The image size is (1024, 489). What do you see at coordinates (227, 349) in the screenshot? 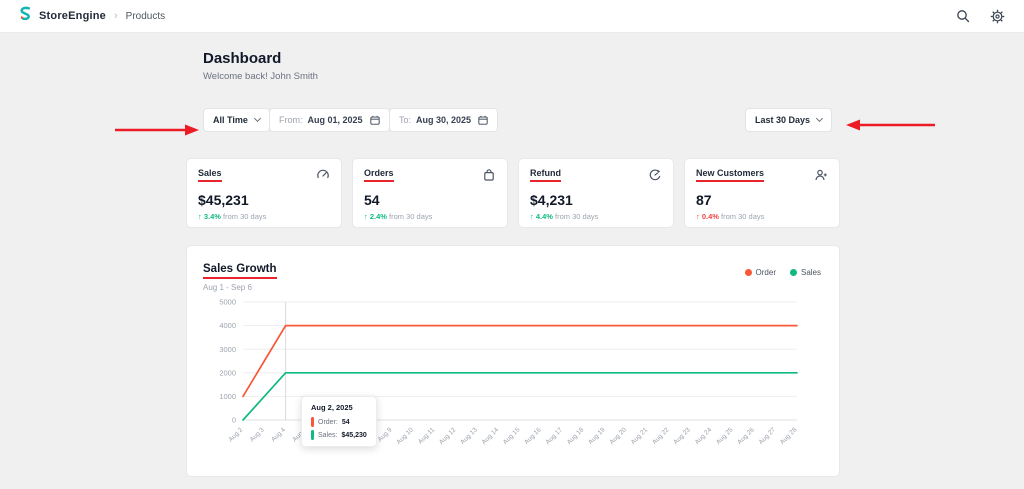
I see `svg-text: 3000` at bounding box center [227, 349].